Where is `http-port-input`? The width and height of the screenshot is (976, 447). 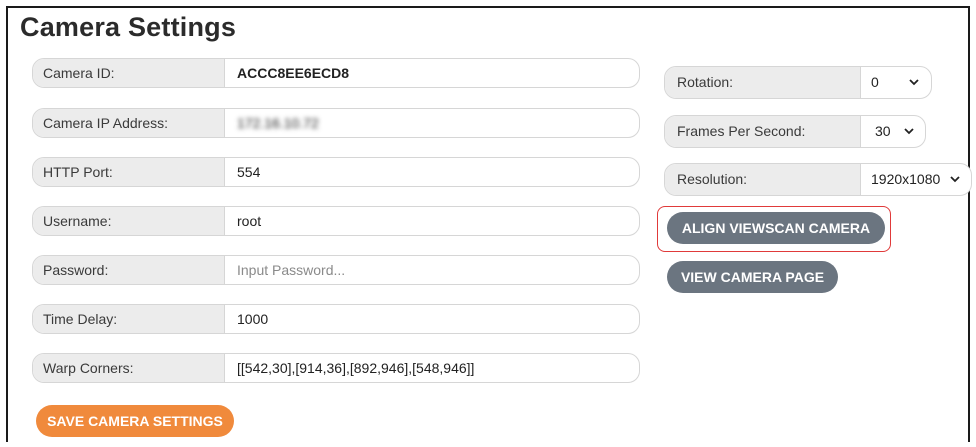 http-port-input is located at coordinates (434, 172).